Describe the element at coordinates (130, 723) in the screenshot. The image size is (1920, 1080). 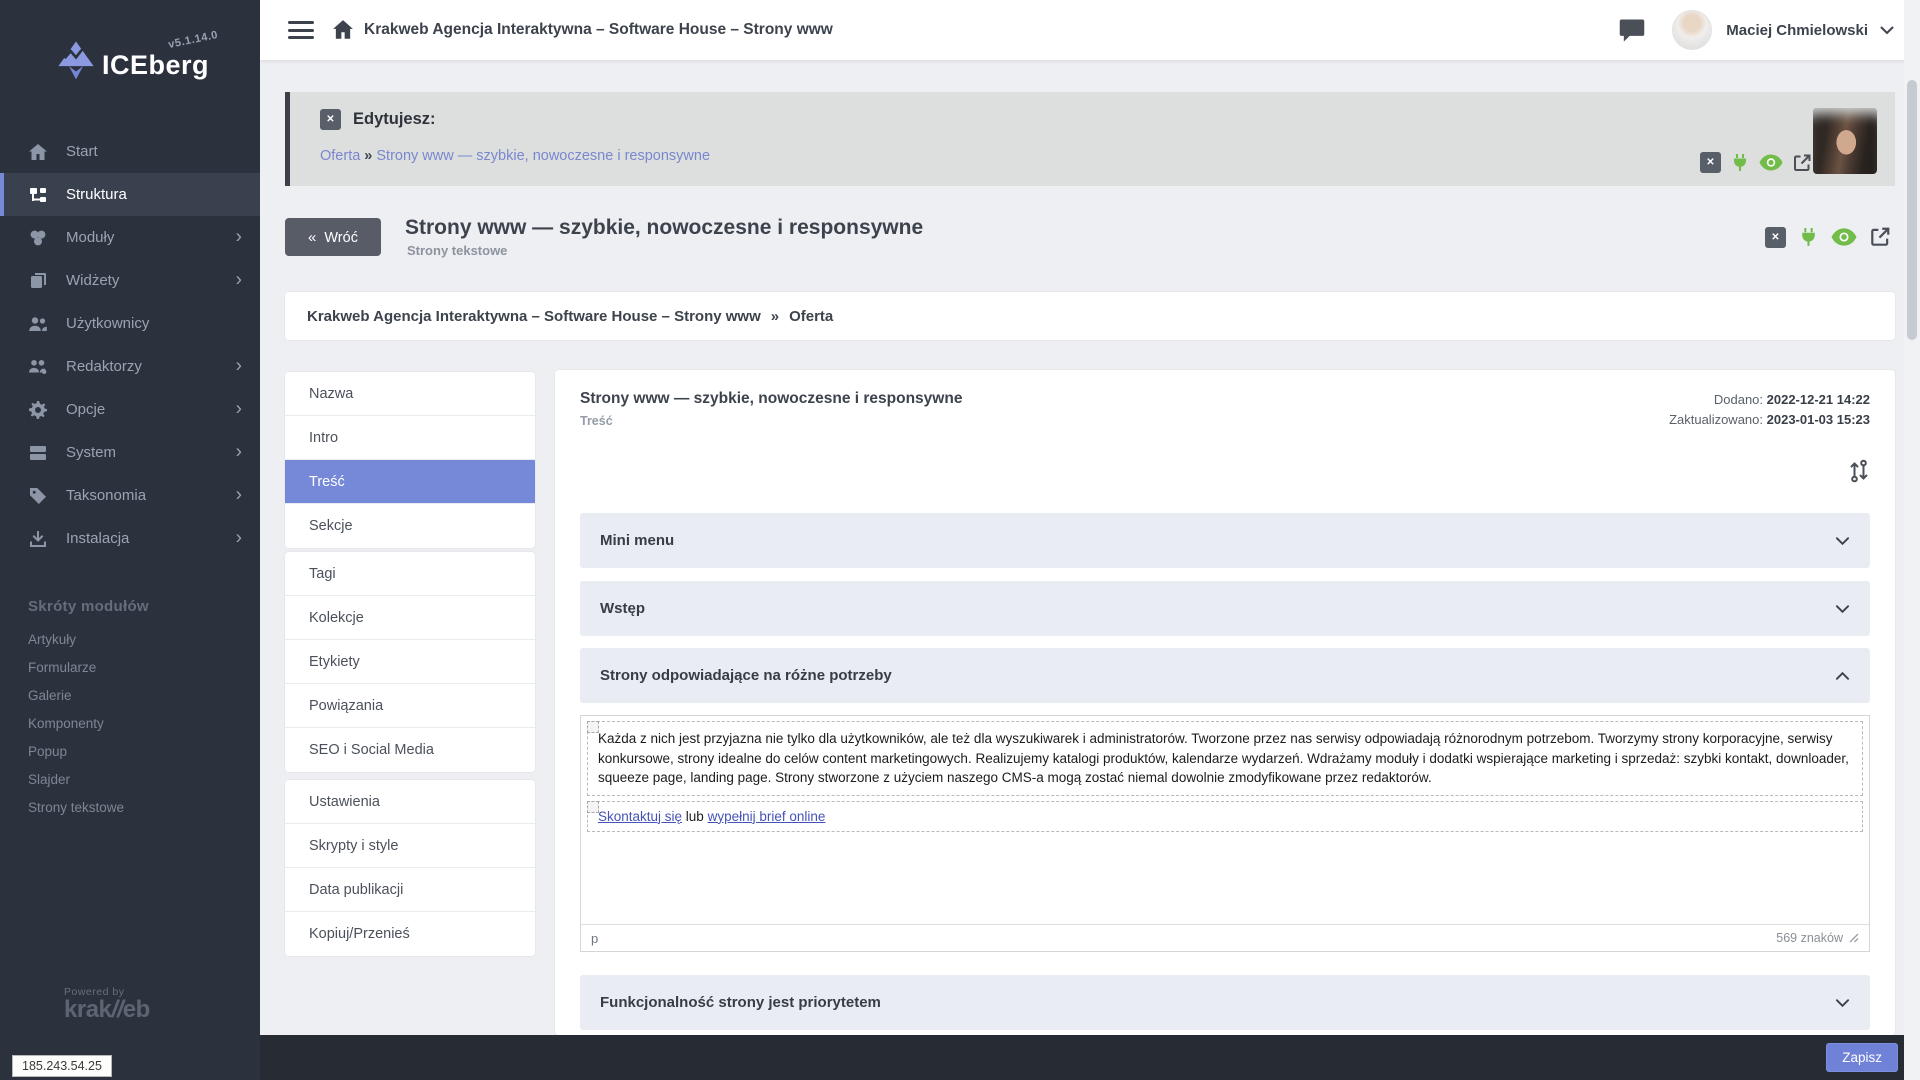
I see `sidebar-shortcut-komponenty: Komponenty` at that location.